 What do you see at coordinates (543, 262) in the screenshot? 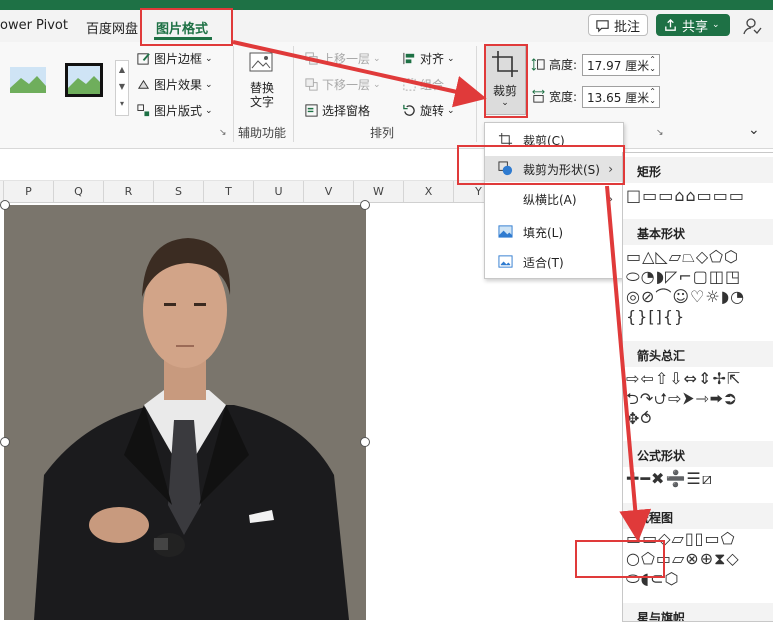
I see `menu-item-fit-label: 适合(T)` at bounding box center [543, 262].